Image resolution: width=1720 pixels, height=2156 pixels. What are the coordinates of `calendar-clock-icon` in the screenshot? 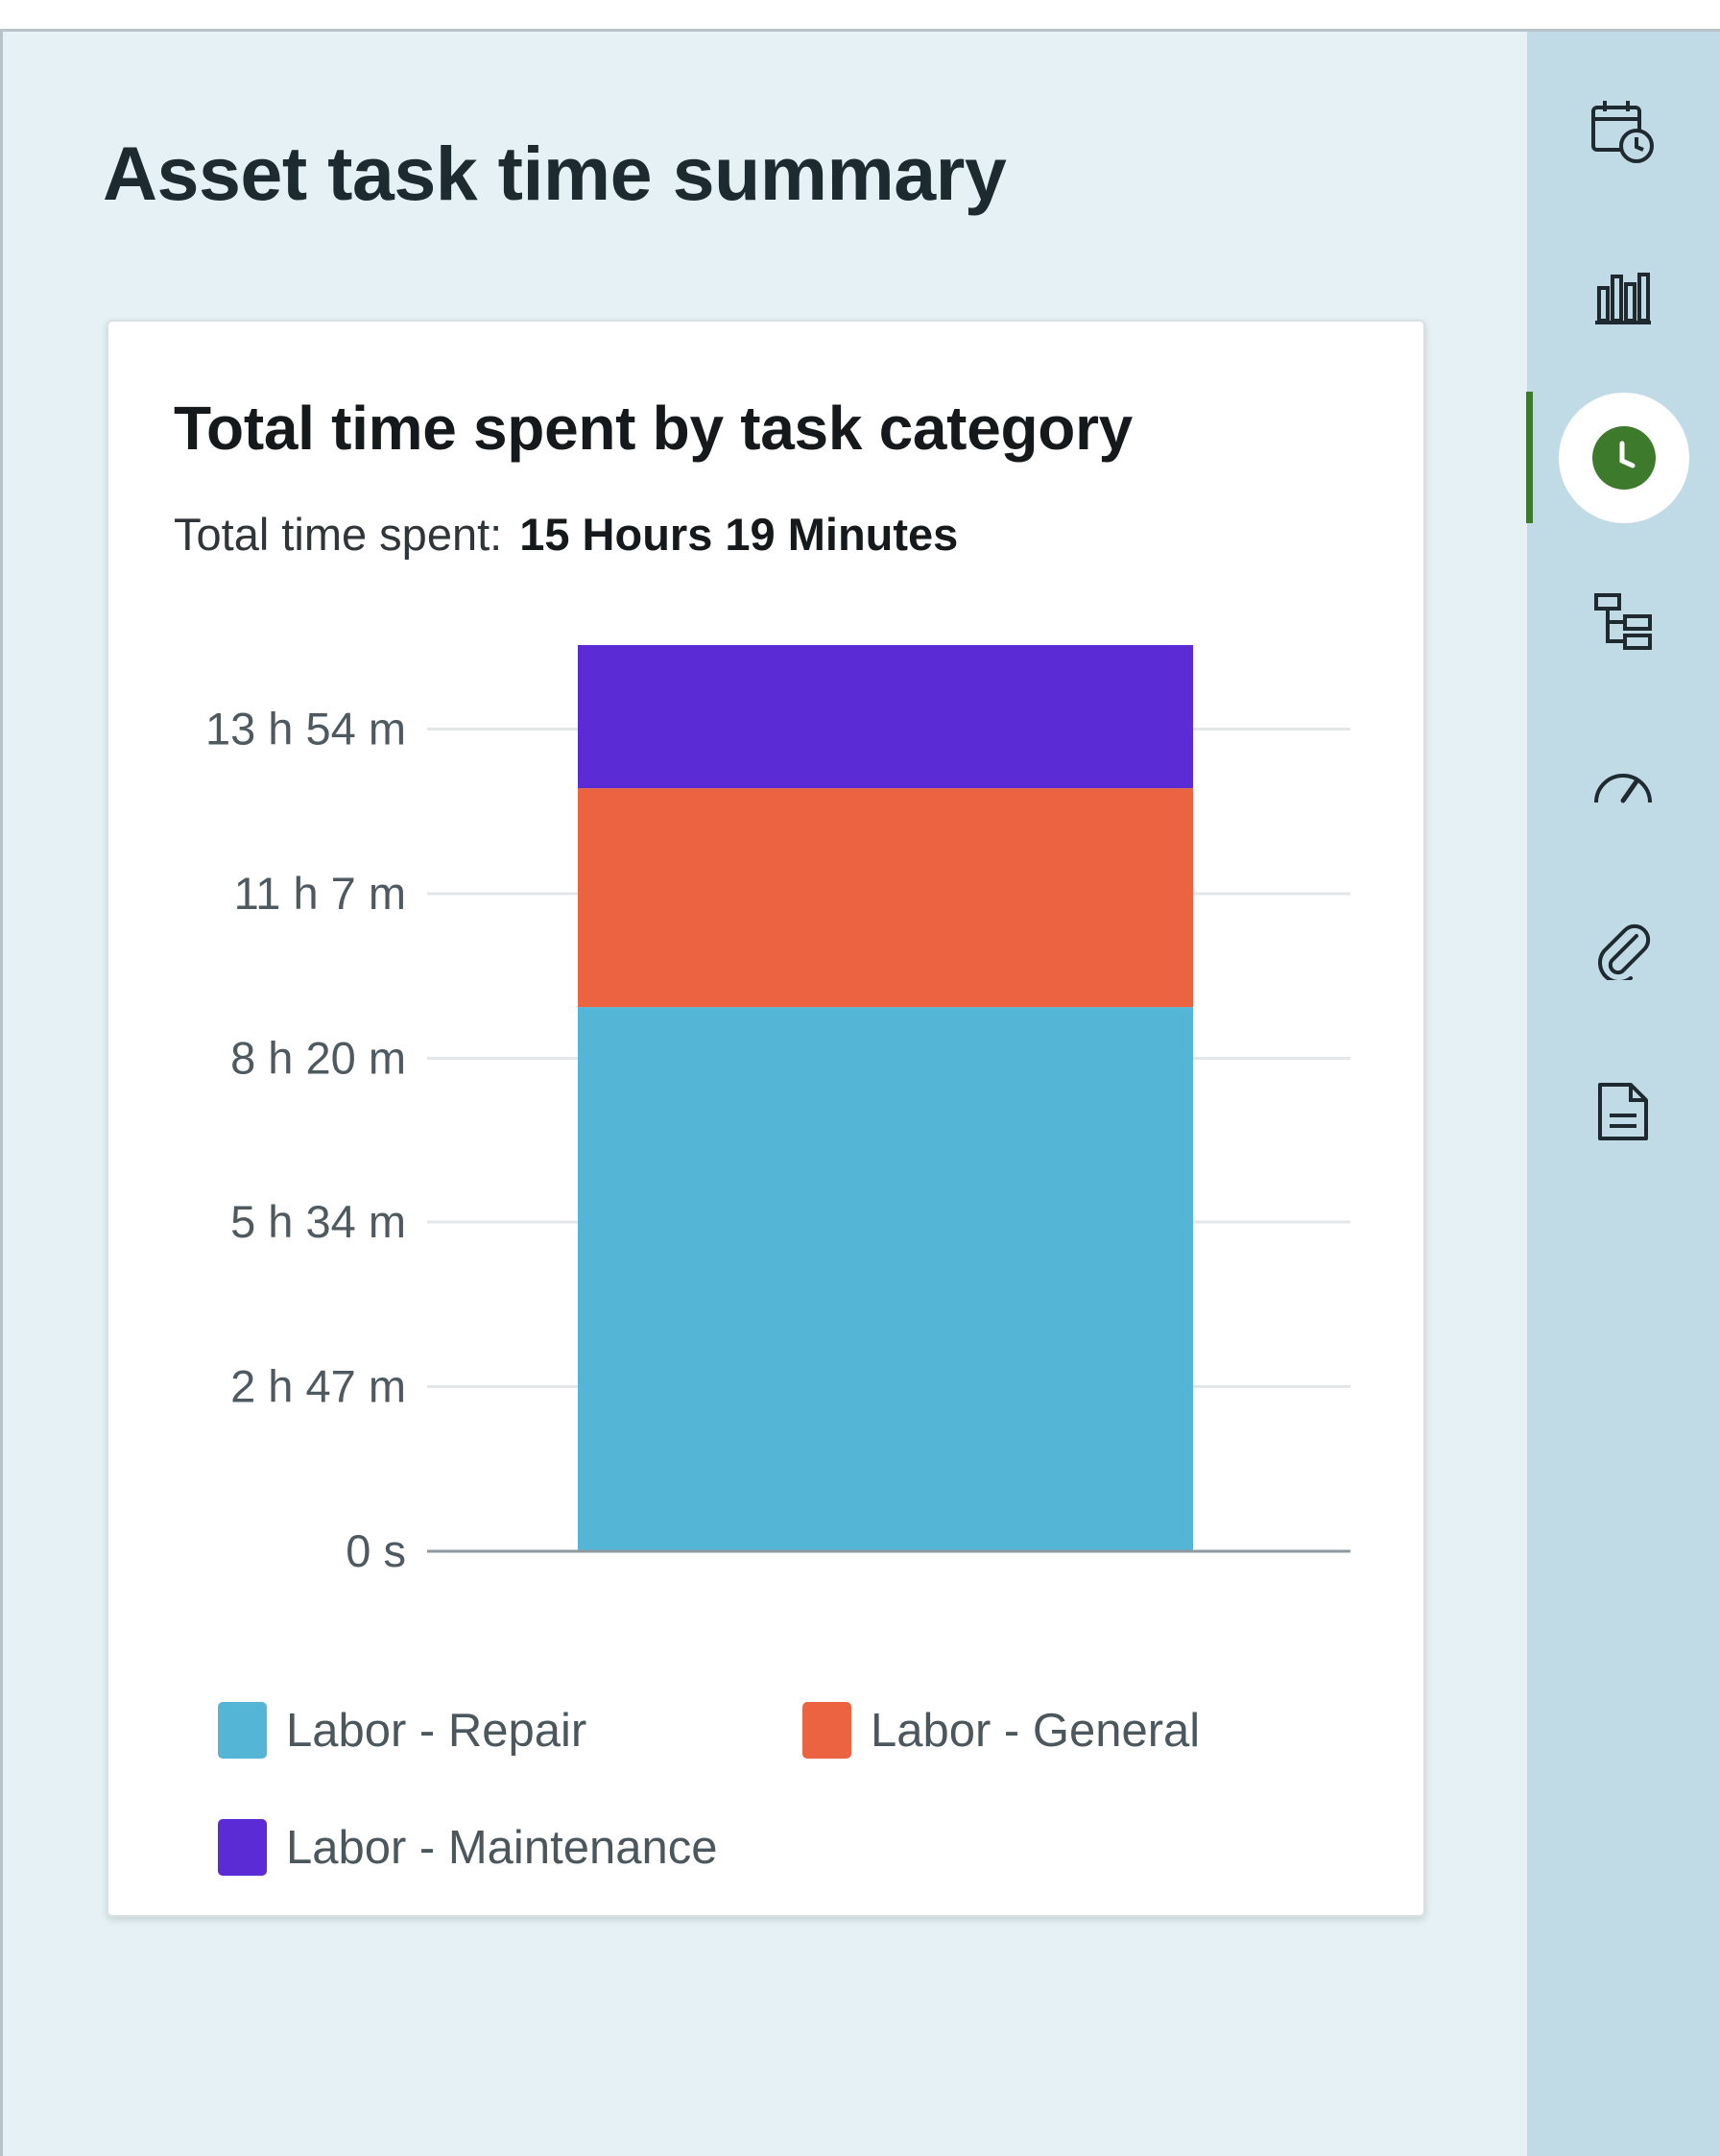 It's located at (1622, 132).